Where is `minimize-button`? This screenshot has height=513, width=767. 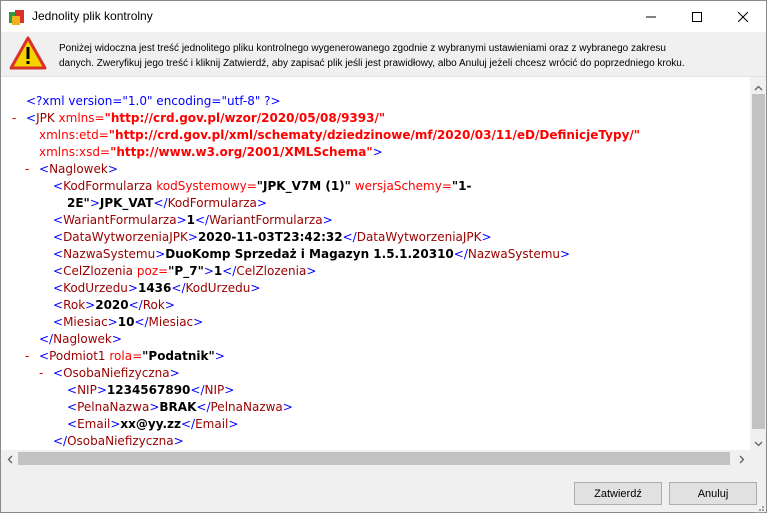
minimize-button is located at coordinates (651, 16).